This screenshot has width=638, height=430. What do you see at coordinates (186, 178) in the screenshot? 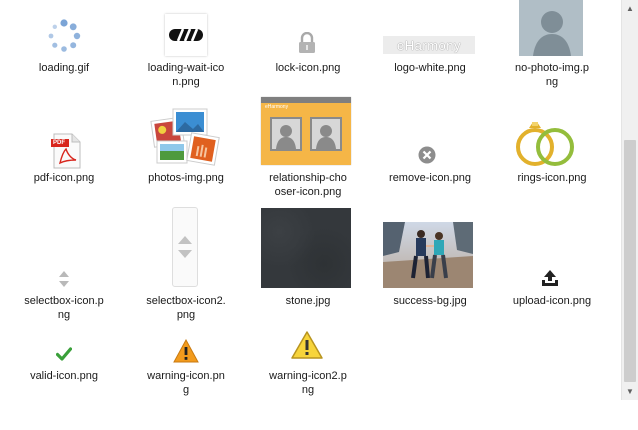
I see `file-label: photos-img.png` at bounding box center [186, 178].